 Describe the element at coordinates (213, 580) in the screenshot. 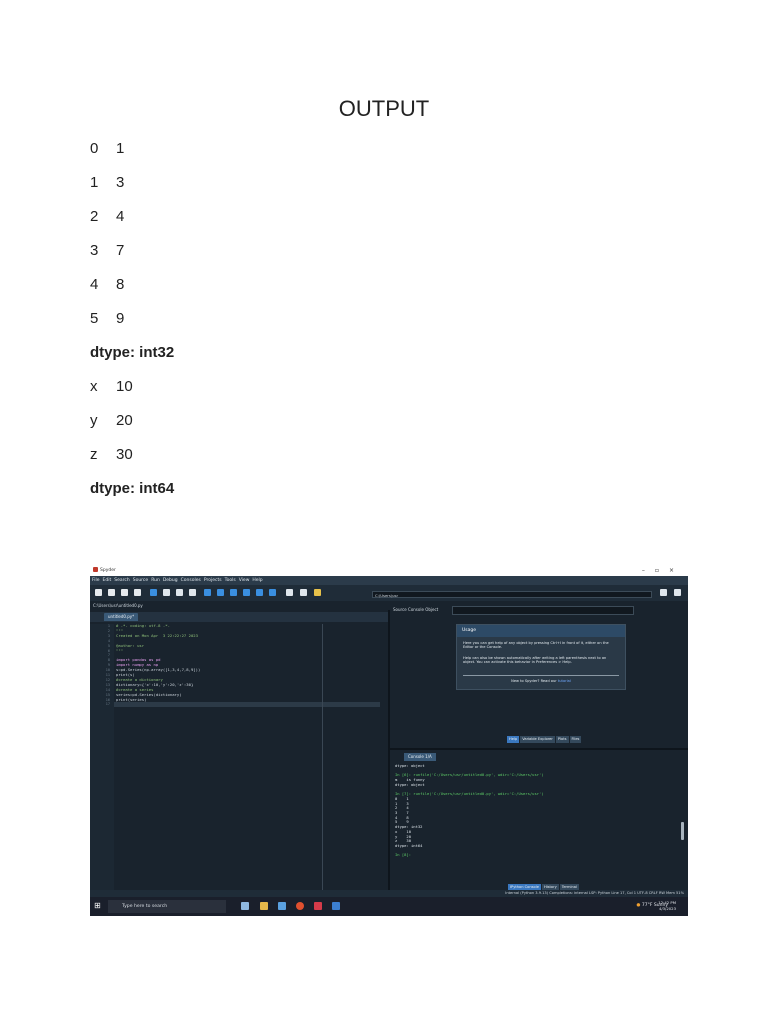

I see `menu-item: Projects` at that location.